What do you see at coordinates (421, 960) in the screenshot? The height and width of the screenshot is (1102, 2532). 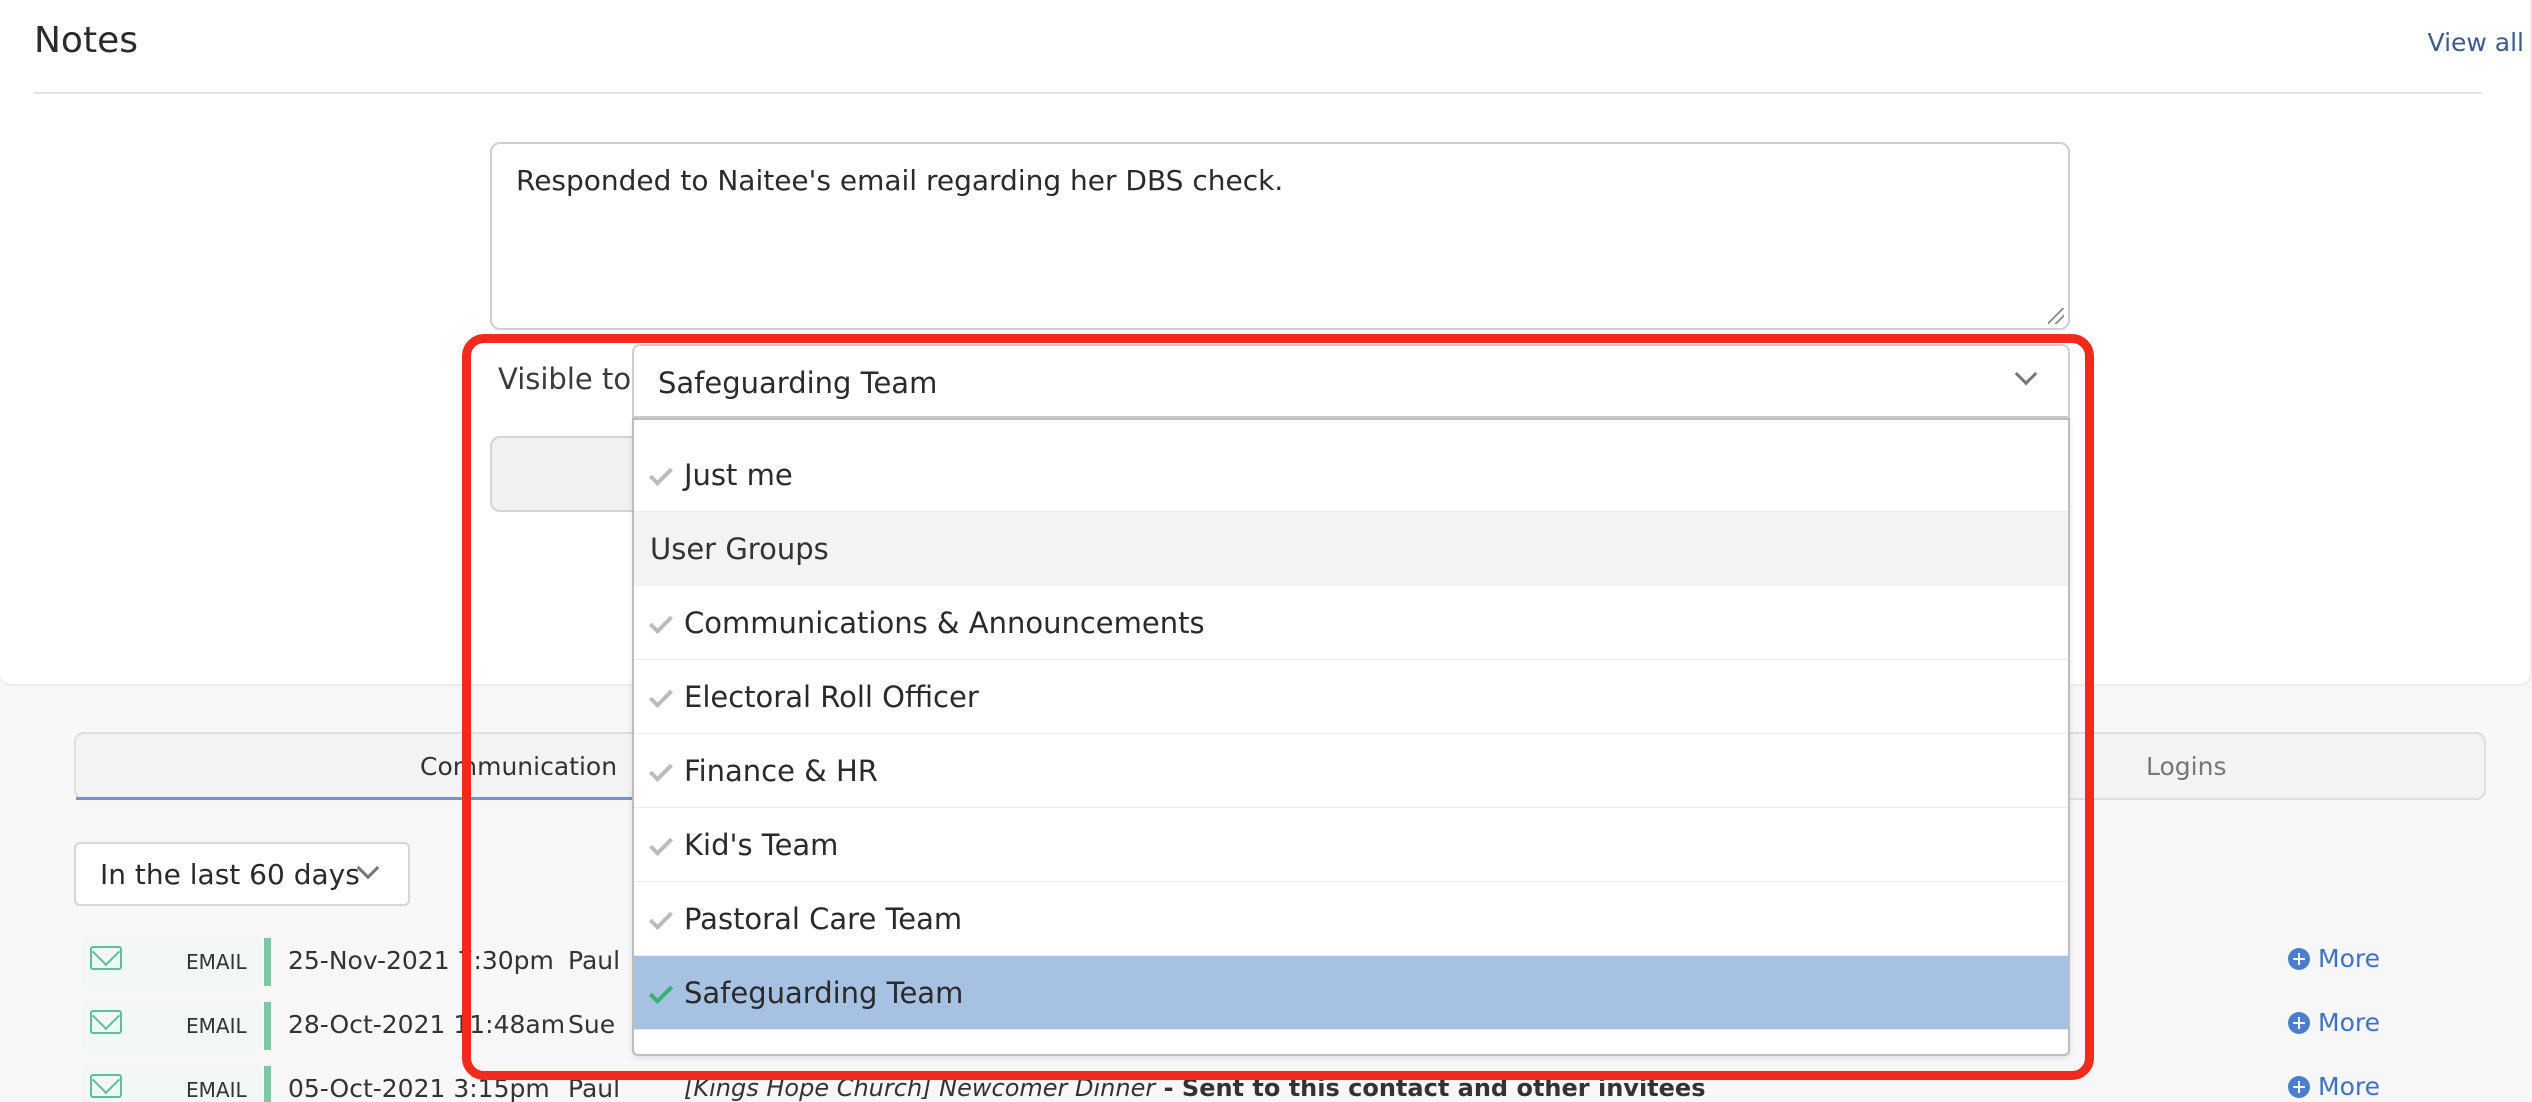 I see `row-date: 25-Nov-2021 7:30pm` at bounding box center [421, 960].